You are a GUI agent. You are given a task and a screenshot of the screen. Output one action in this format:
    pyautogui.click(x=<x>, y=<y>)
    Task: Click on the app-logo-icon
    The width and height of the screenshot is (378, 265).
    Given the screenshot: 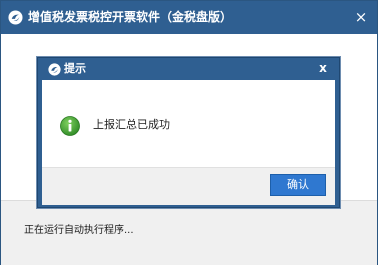 What is the action you would take?
    pyautogui.click(x=15, y=17)
    